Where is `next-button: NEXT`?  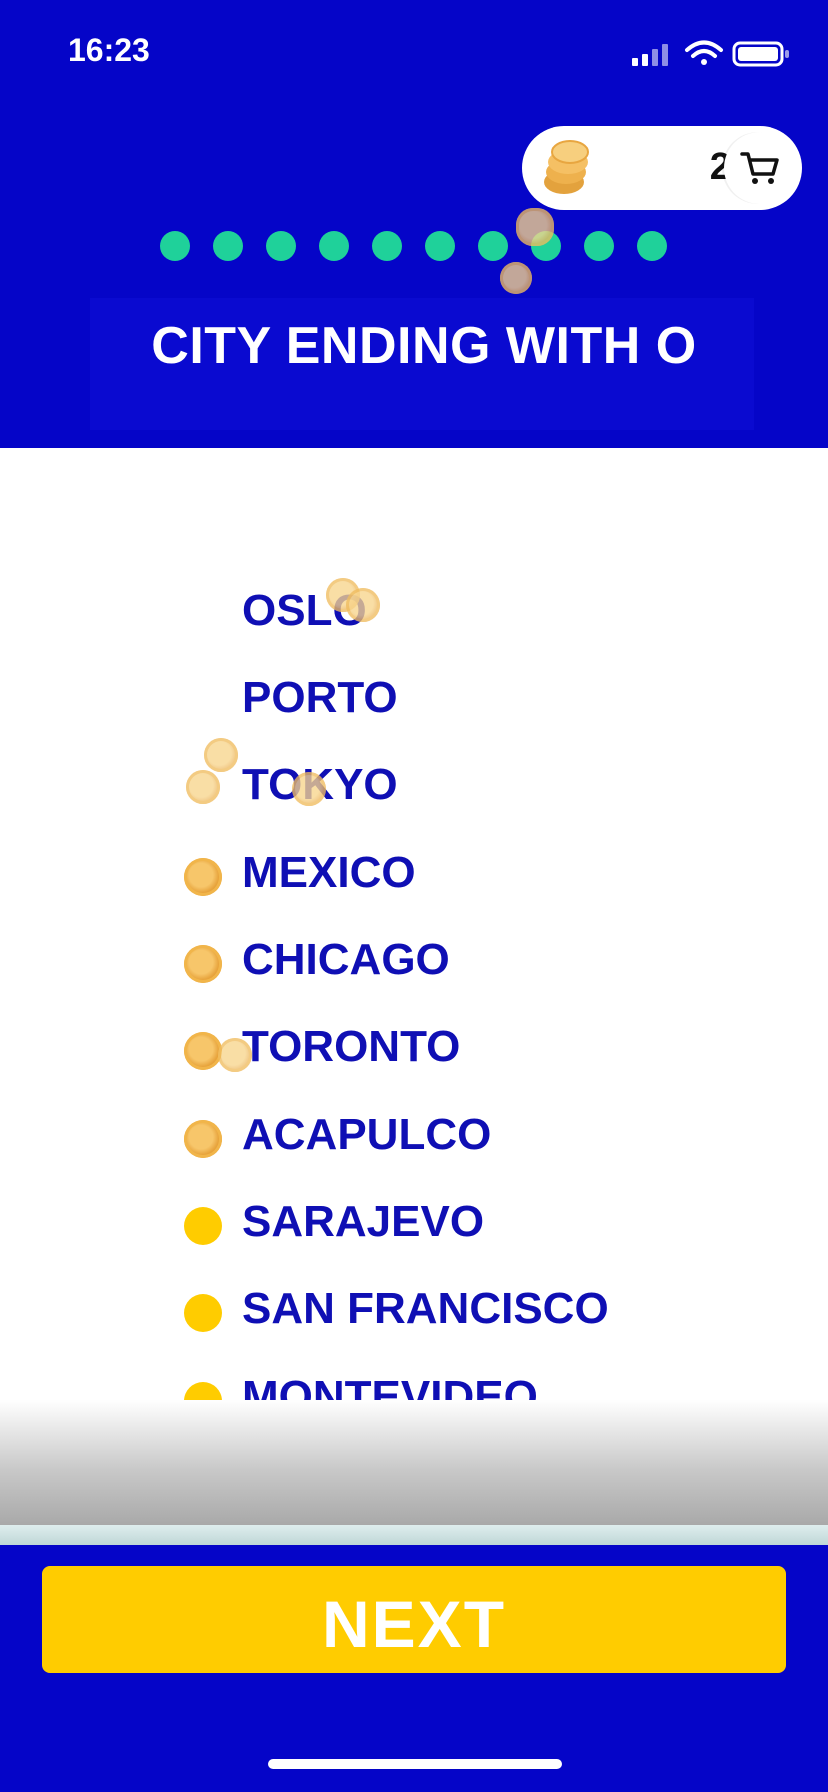
next-button: NEXT is located at coordinates (414, 1619).